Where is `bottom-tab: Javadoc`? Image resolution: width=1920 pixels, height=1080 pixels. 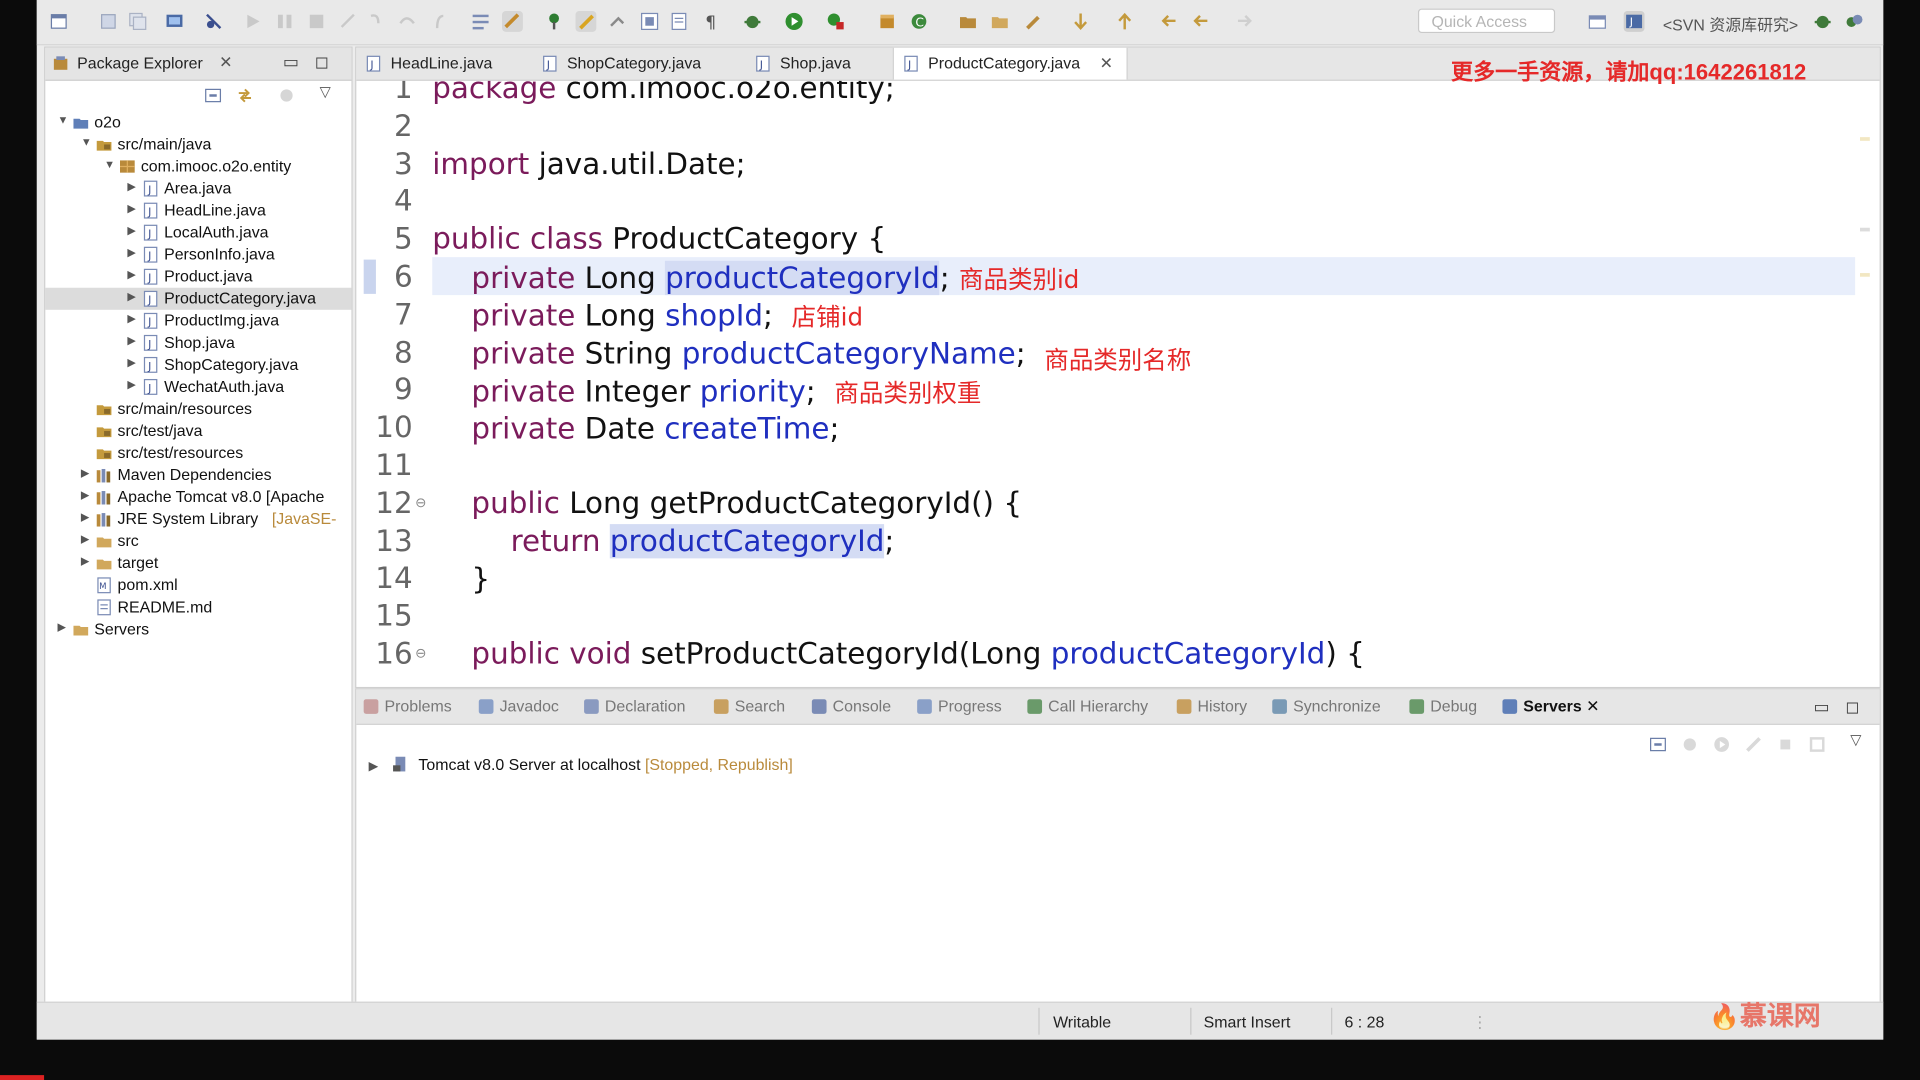 bottom-tab: Javadoc is located at coordinates (518, 706).